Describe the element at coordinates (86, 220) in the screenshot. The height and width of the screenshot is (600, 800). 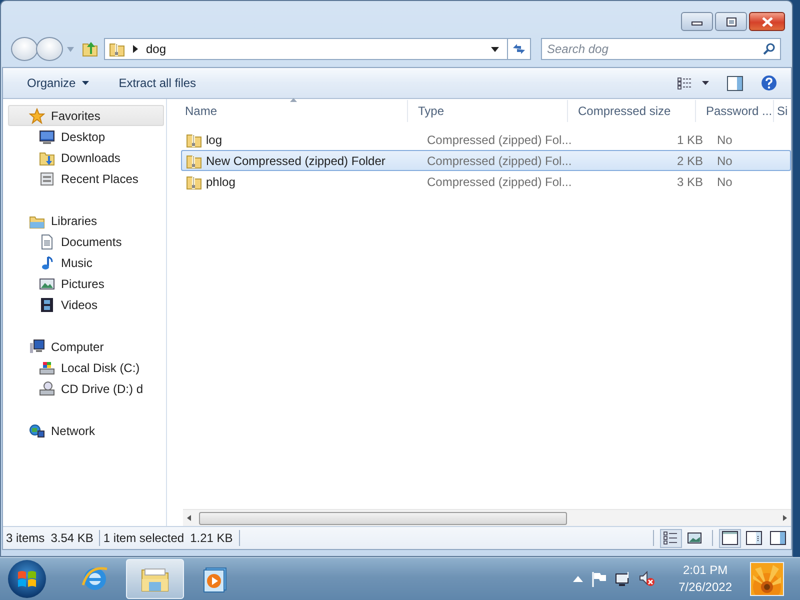
I see `nav-item: Libraries` at that location.